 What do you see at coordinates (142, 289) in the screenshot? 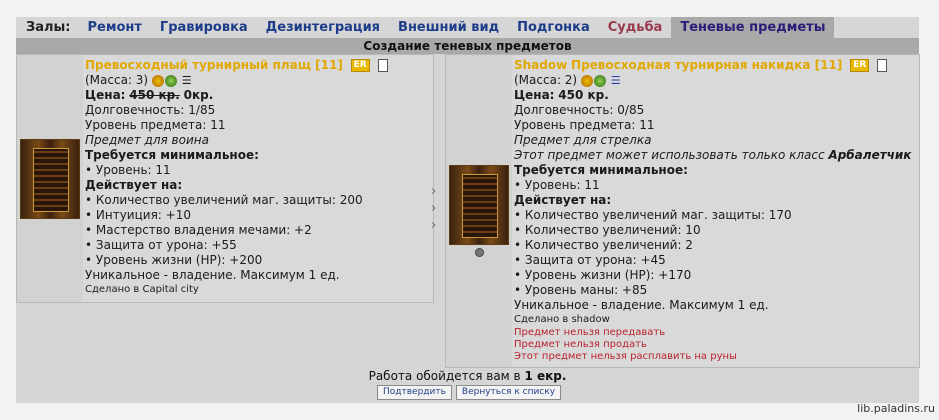
I see `left-made-in: Сделано в Capital city` at bounding box center [142, 289].